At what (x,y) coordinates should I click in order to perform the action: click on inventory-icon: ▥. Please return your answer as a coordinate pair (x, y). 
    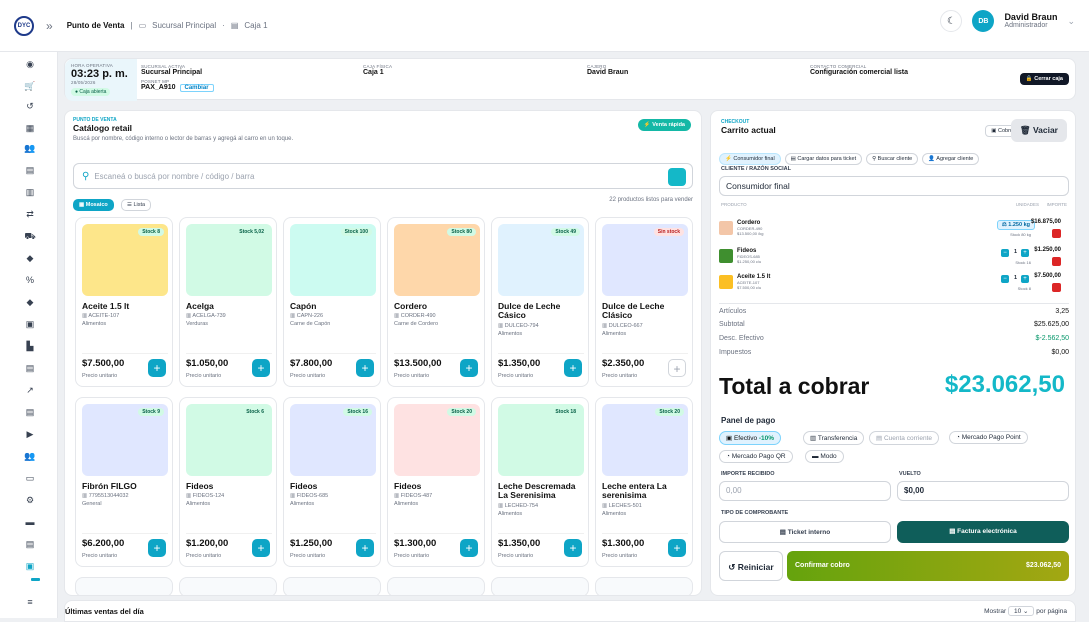
    Looking at the image, I should click on (30, 192).